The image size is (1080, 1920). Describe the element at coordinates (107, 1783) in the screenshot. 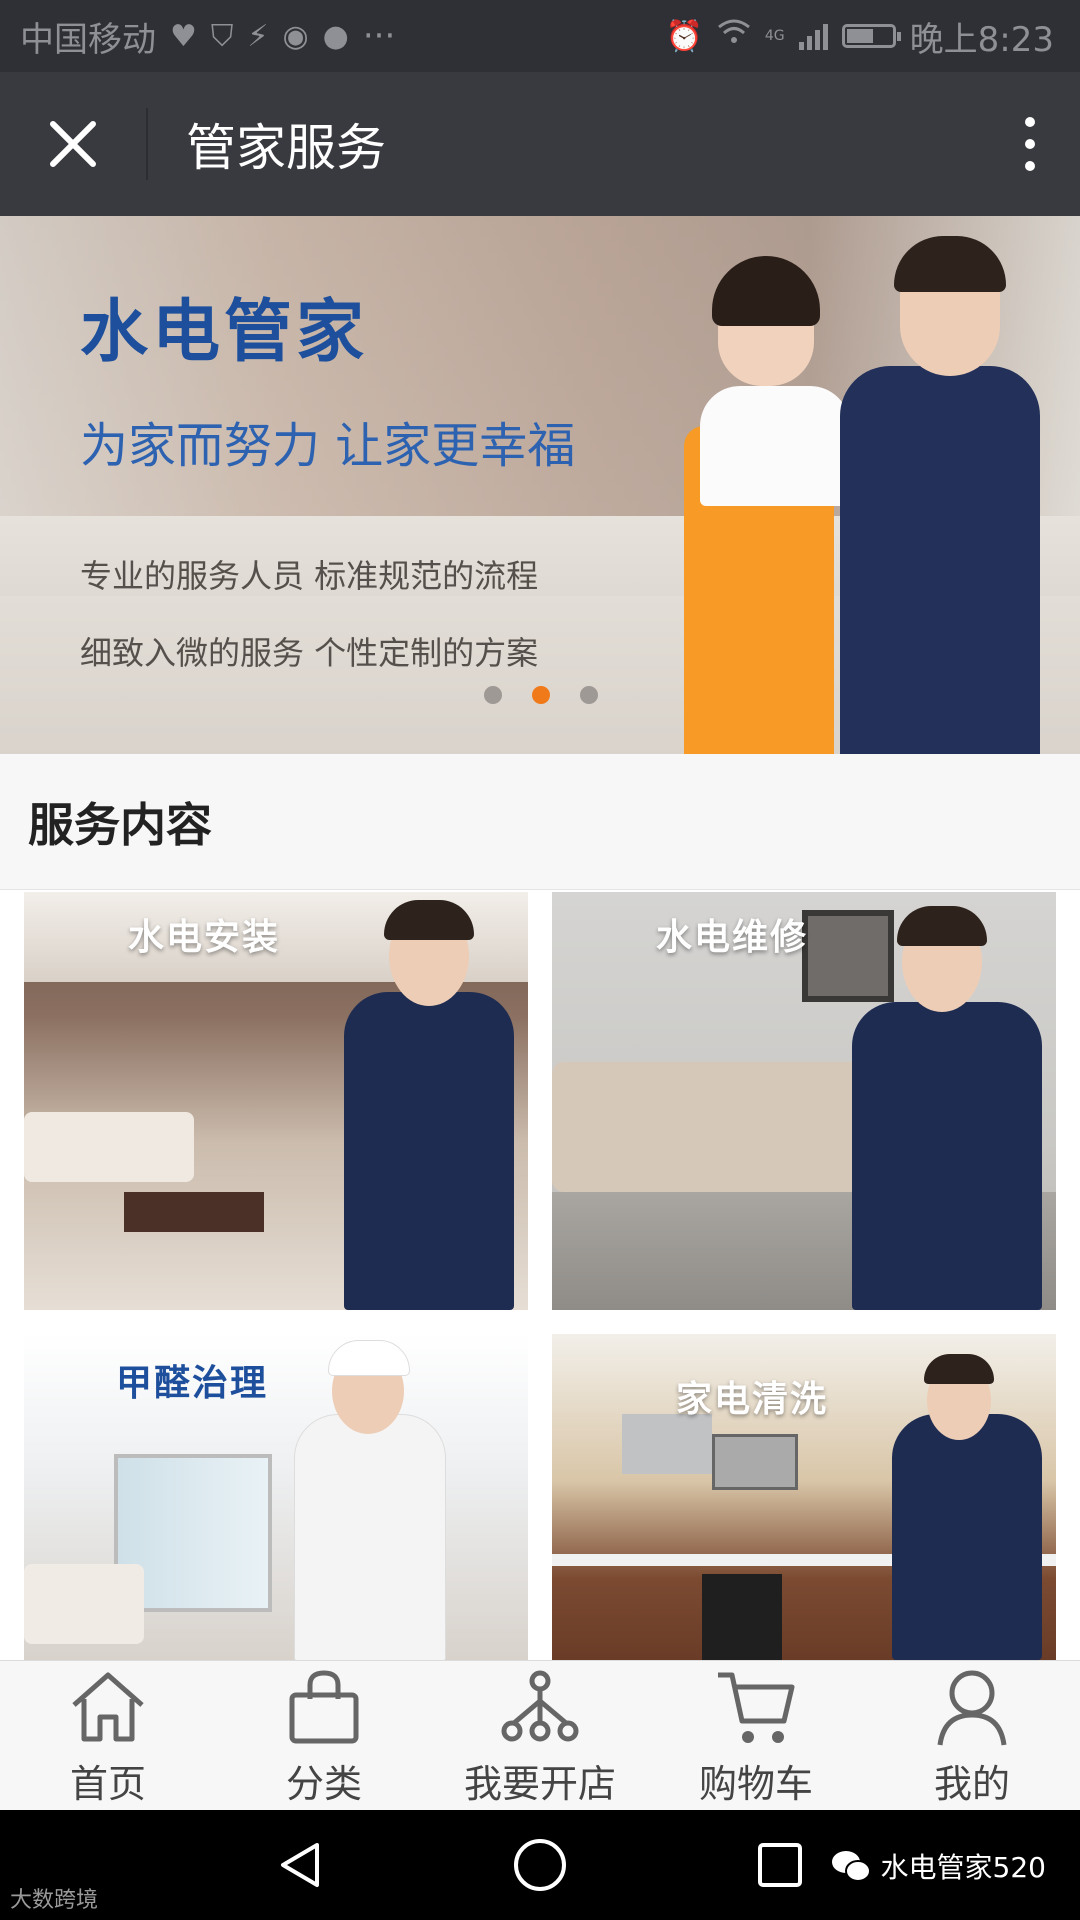

I see `tab-label: 首页` at that location.